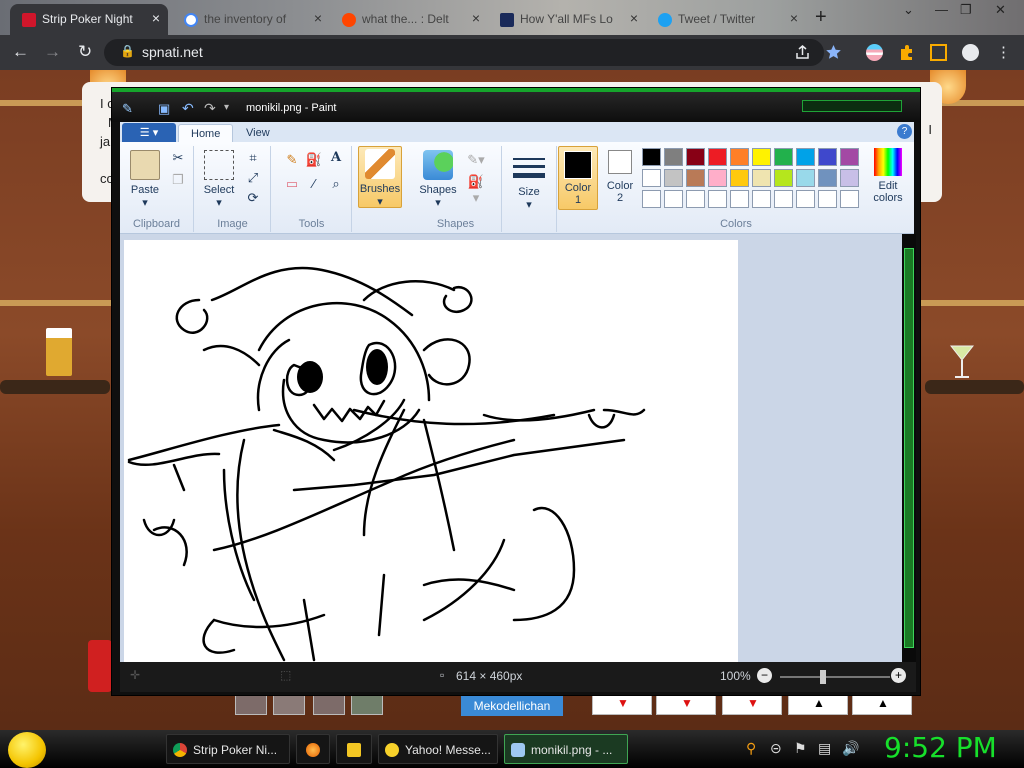  Describe the element at coordinates (178, 181) in the screenshot. I see `copy-icon: ❐` at that location.